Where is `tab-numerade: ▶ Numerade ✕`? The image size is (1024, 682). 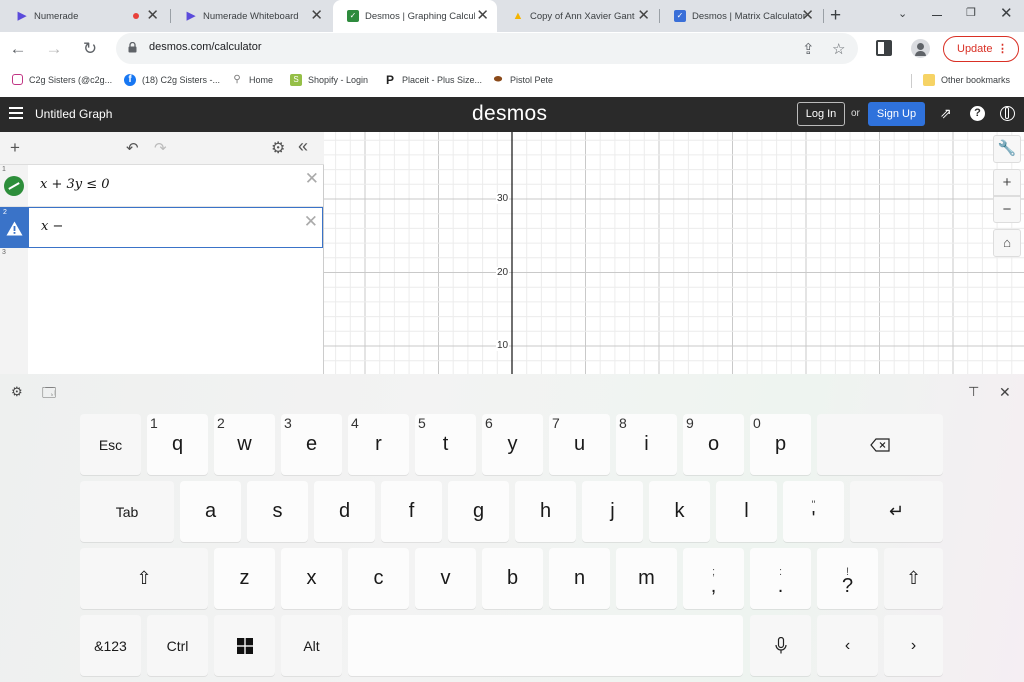
tab-numerade: ▶ Numerade ✕ is located at coordinates (84, 16).